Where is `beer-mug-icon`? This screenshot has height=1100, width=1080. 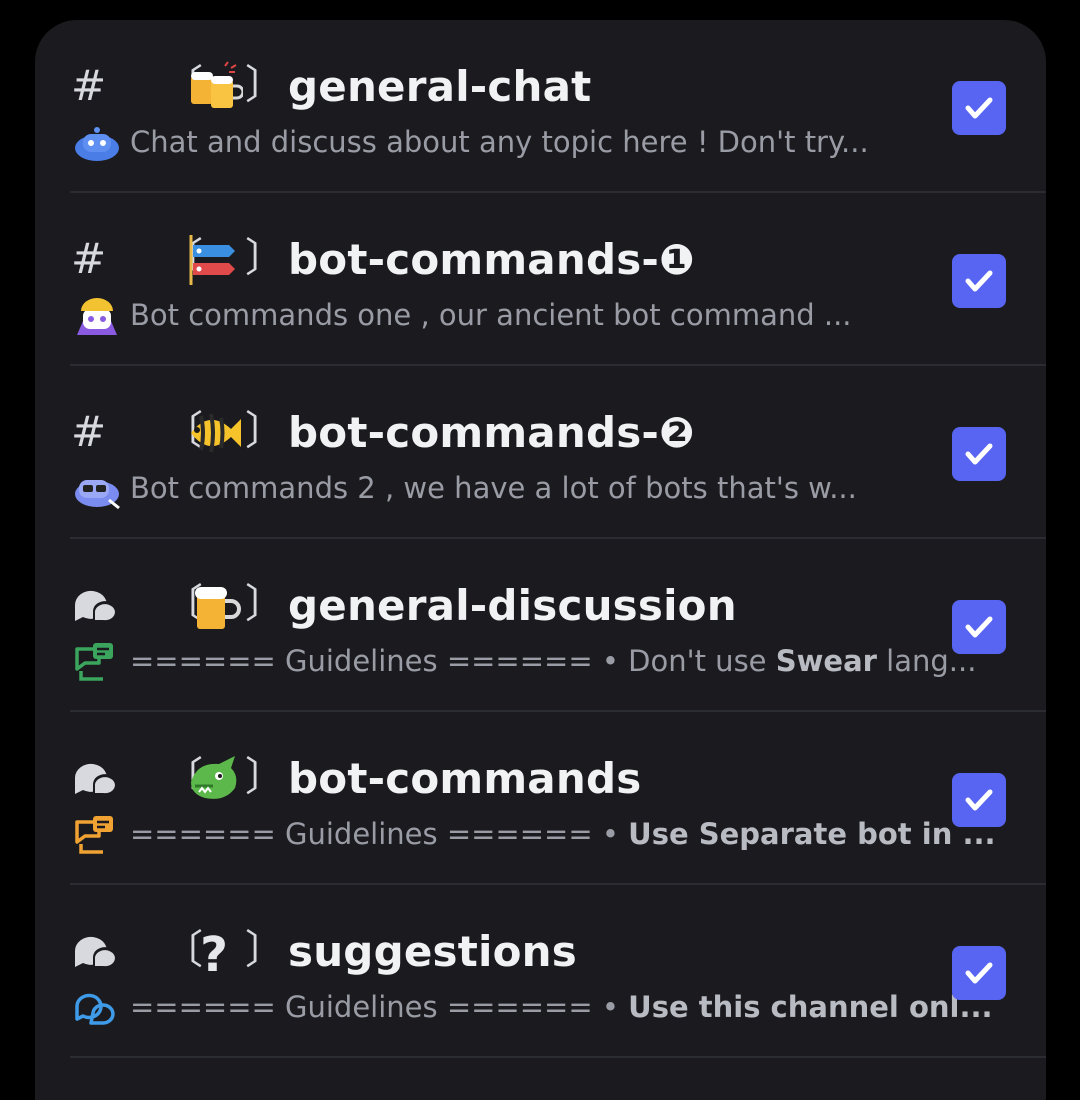
beer-mug-icon is located at coordinates (218, 608).